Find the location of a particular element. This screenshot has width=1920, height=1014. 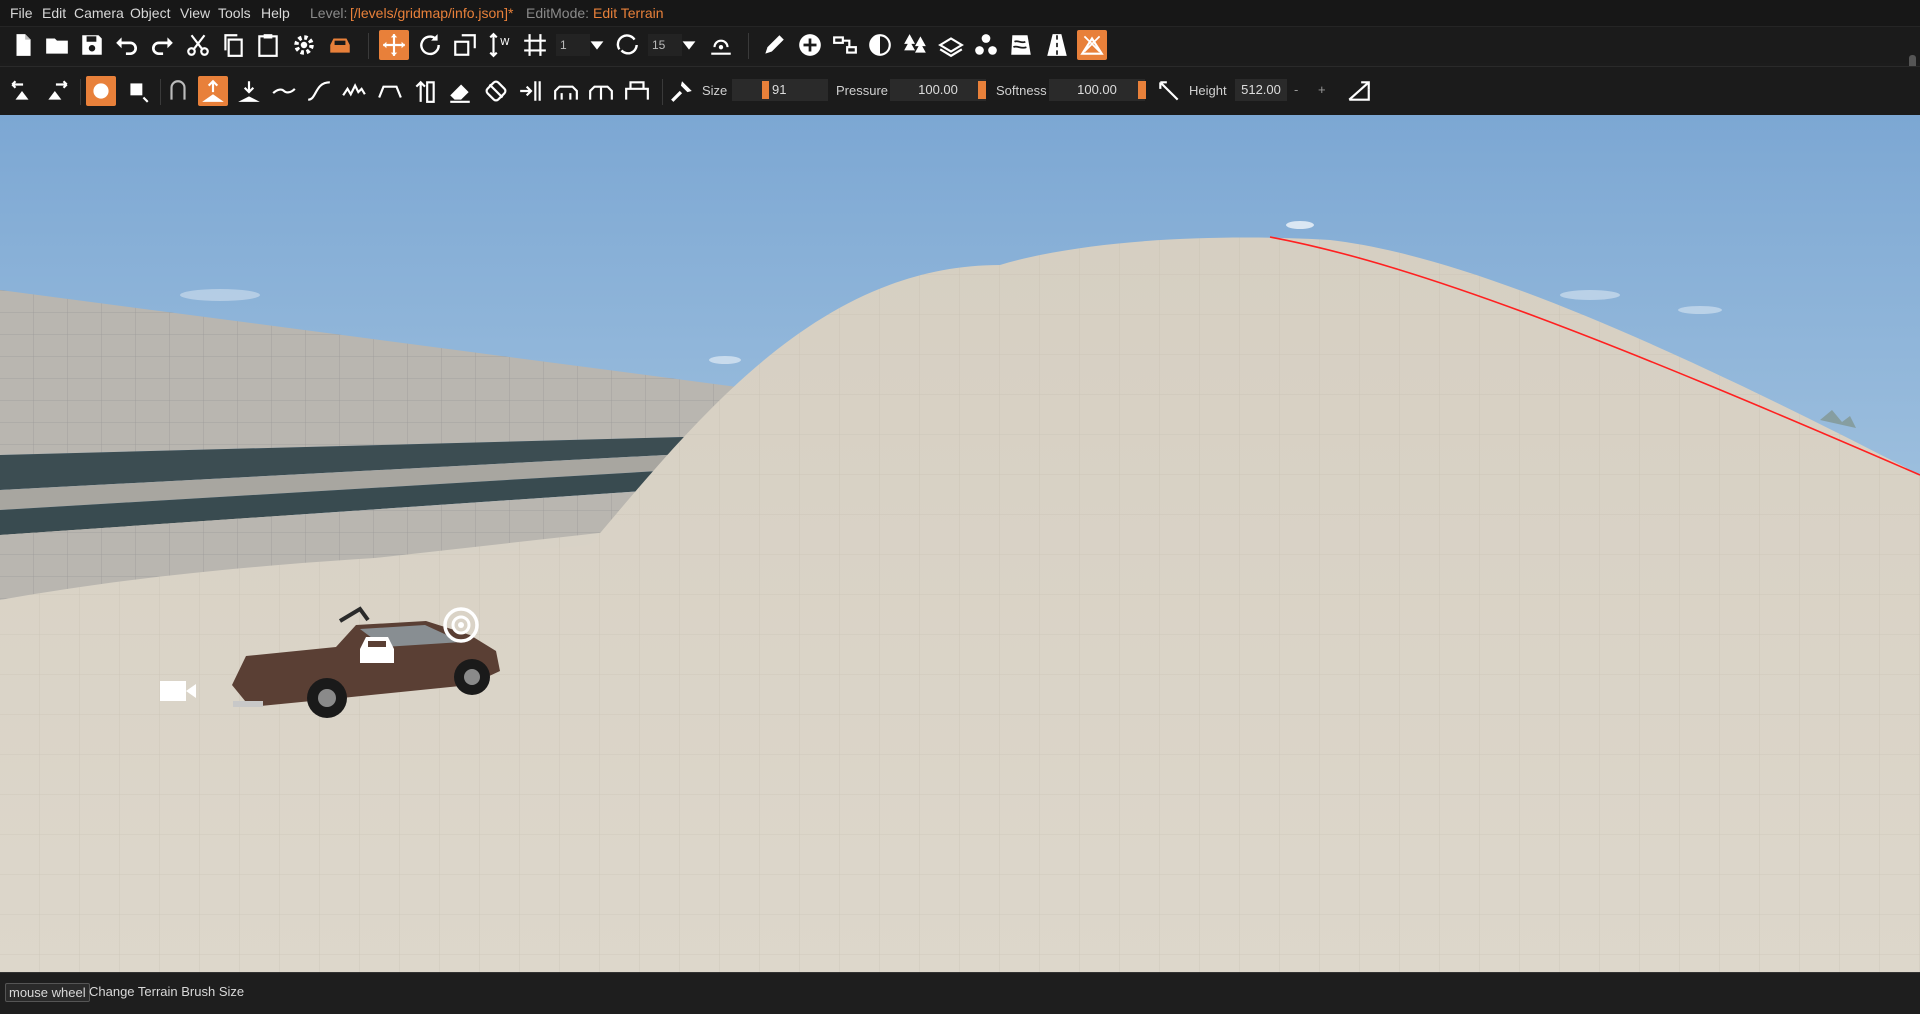

new-file-icon is located at coordinates (23, 45).